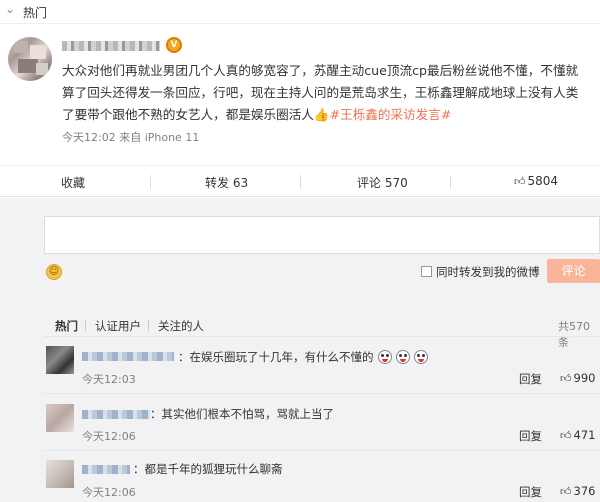 The height and width of the screenshot is (502, 600). What do you see at coordinates (10, 9) in the screenshot?
I see `chevron-down-icon: ⌄` at bounding box center [10, 9].